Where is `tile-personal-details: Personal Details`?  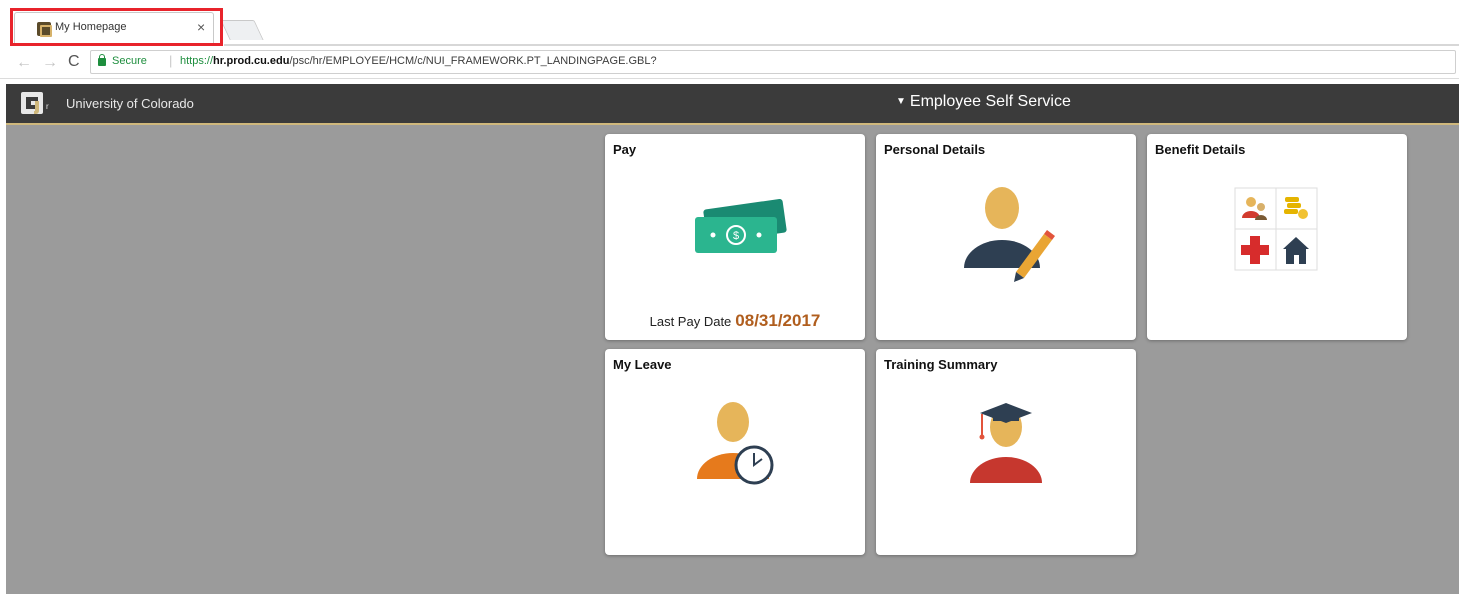 tile-personal-details: Personal Details is located at coordinates (1006, 237).